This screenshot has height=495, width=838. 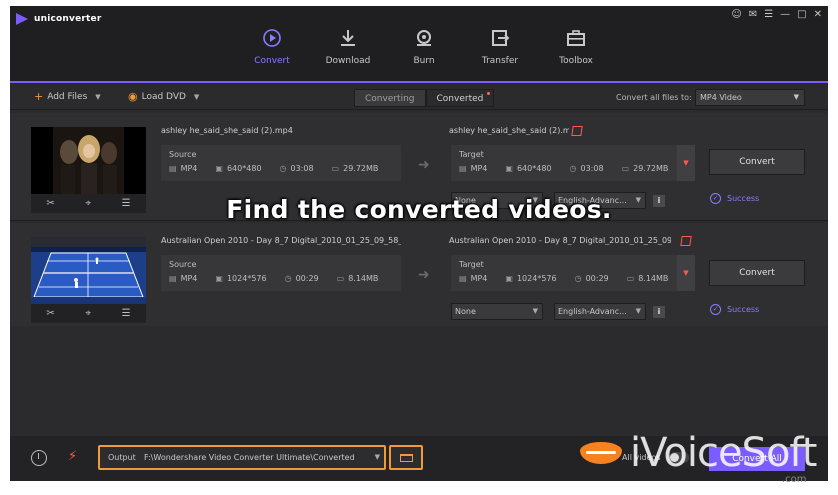 What do you see at coordinates (753, 14) in the screenshot?
I see `chat-icon: ✉` at bounding box center [753, 14].